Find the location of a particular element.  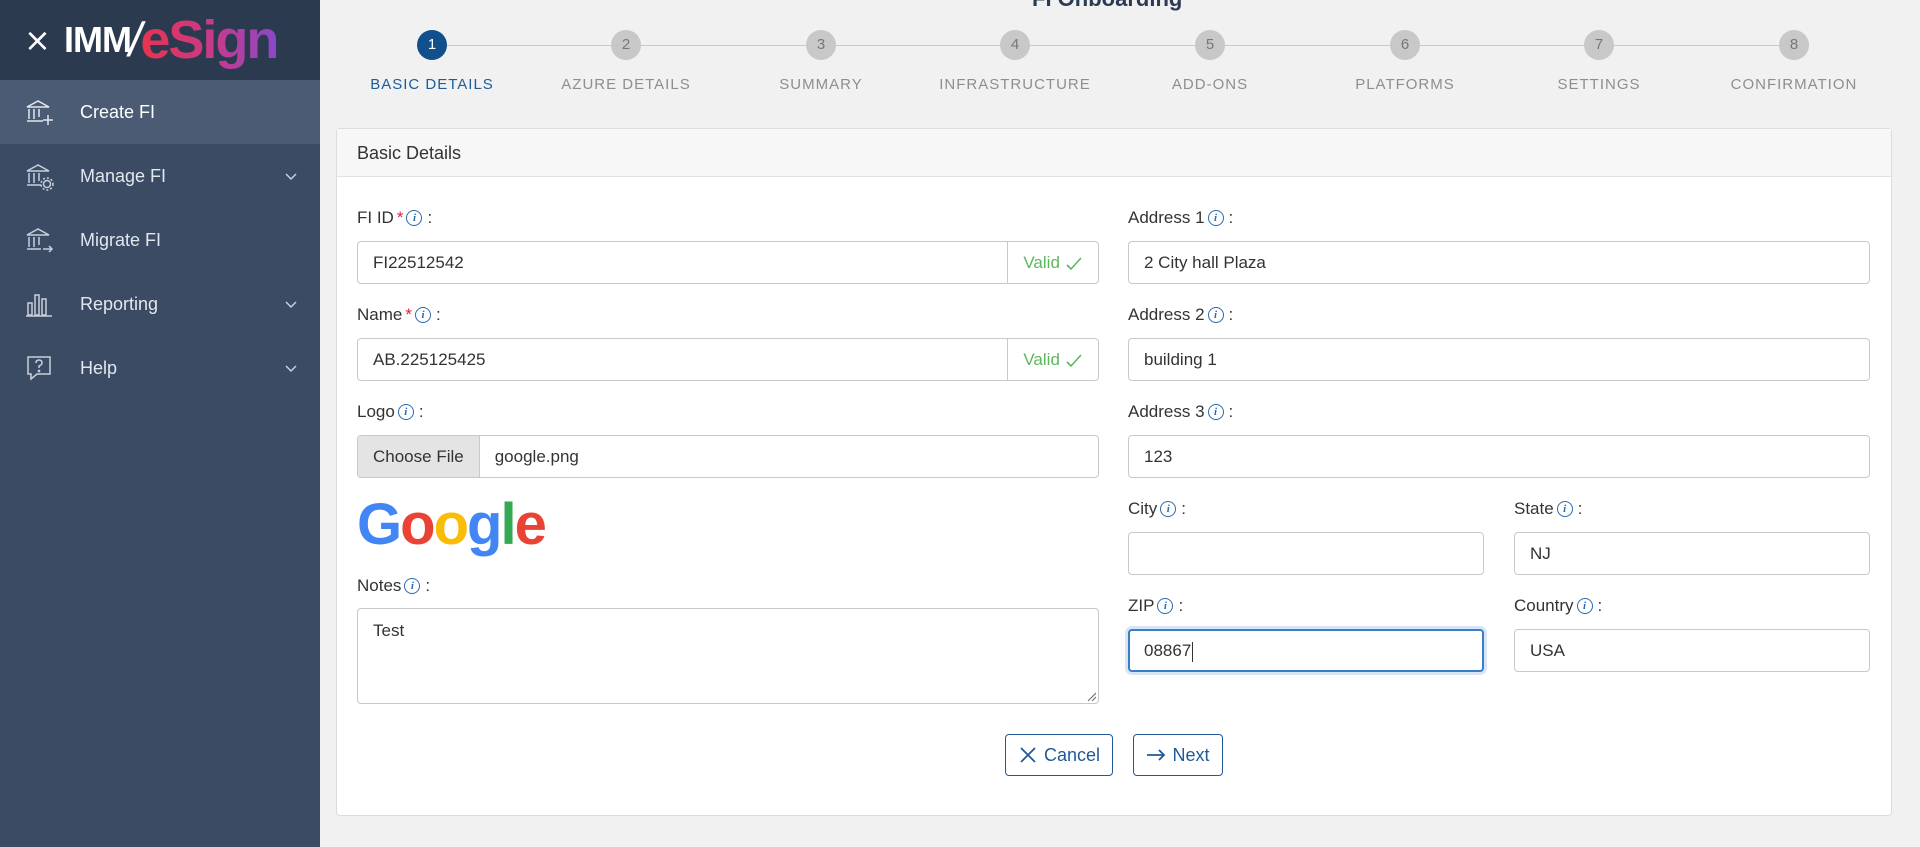

state-label: State i : is located at coordinates (1548, 509).